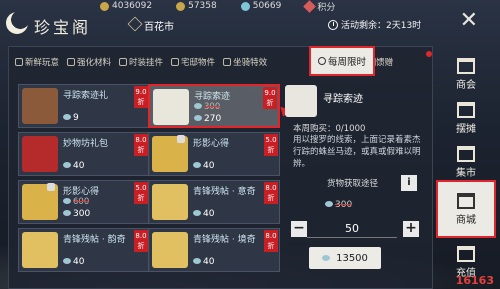  Describe the element at coordinates (329, 129) in the screenshot. I see `weekly-limit: 本周购买：0/1000` at that location.